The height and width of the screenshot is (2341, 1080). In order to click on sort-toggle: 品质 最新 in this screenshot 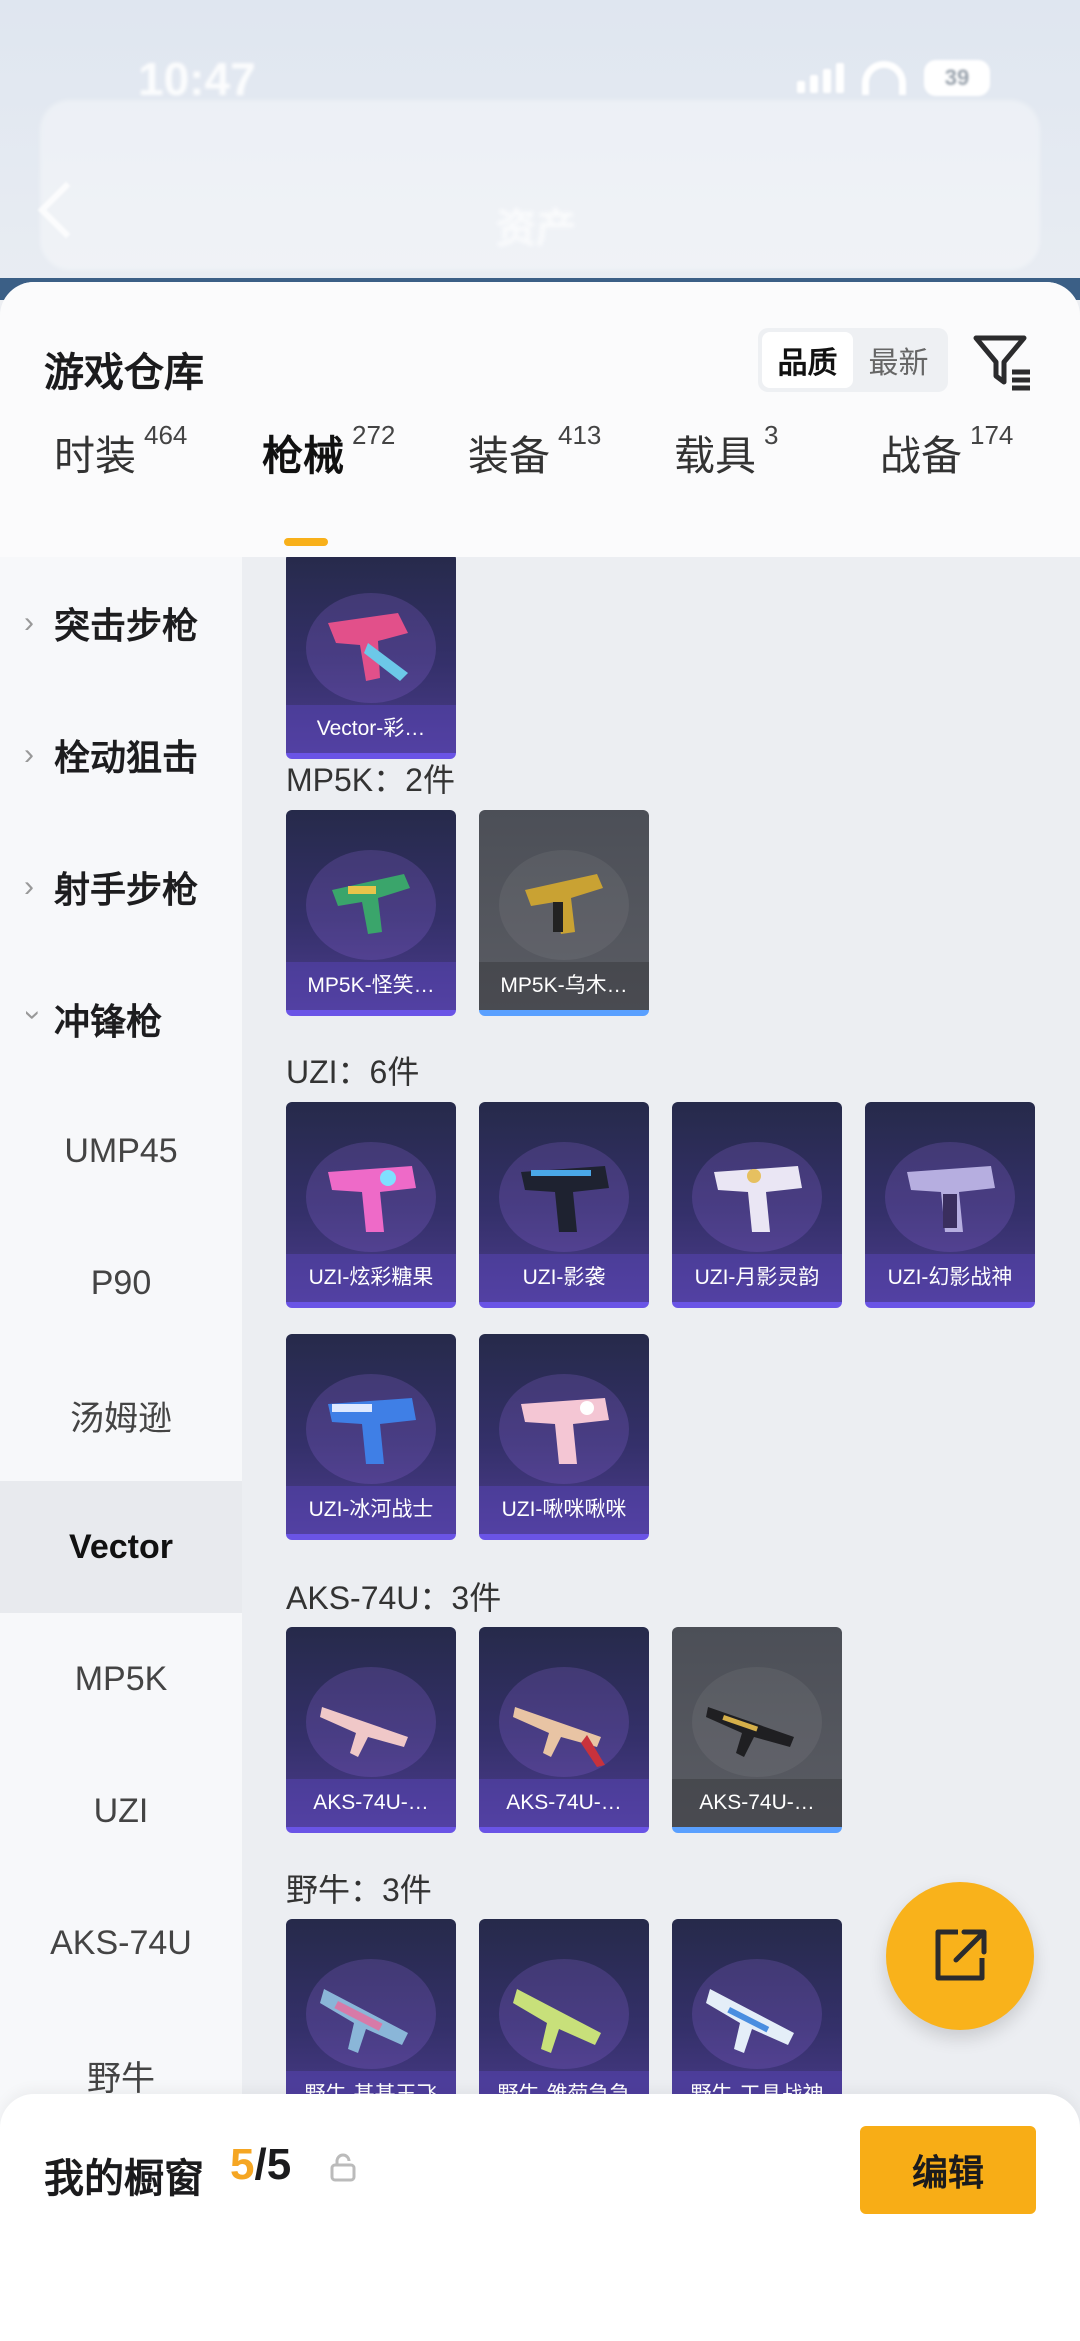, I will do `click(853, 360)`.